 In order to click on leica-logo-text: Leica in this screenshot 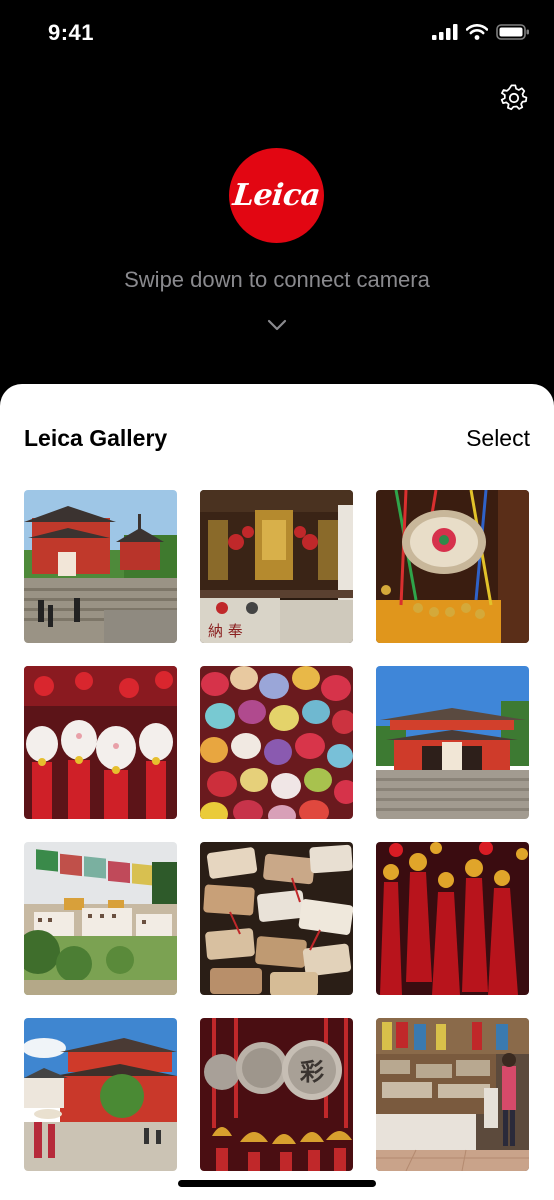, I will do `click(276, 195)`.